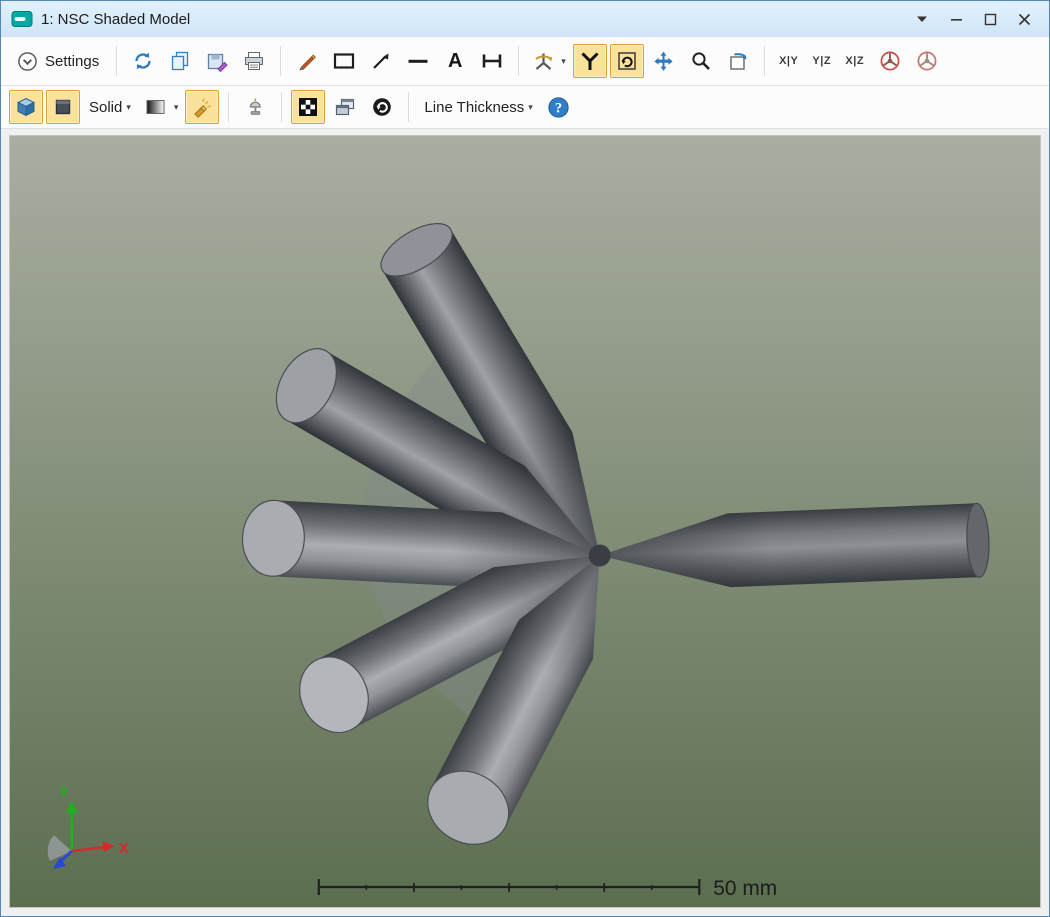 This screenshot has width=1050, height=917. I want to click on shading-dropdown-button: ▾, so click(161, 107).